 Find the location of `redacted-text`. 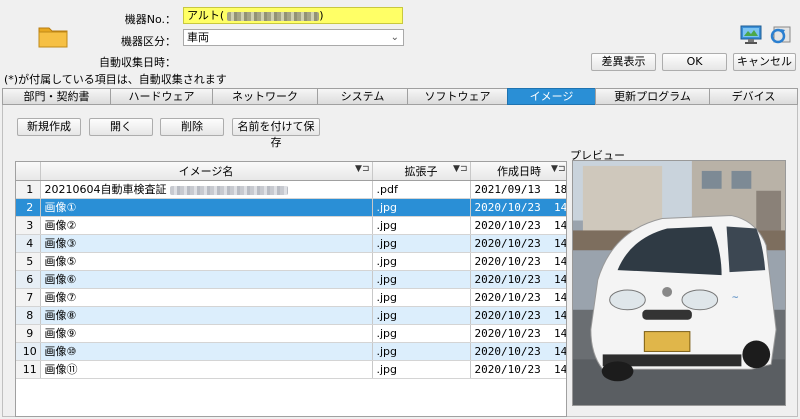

redacted-text is located at coordinates (228, 190).